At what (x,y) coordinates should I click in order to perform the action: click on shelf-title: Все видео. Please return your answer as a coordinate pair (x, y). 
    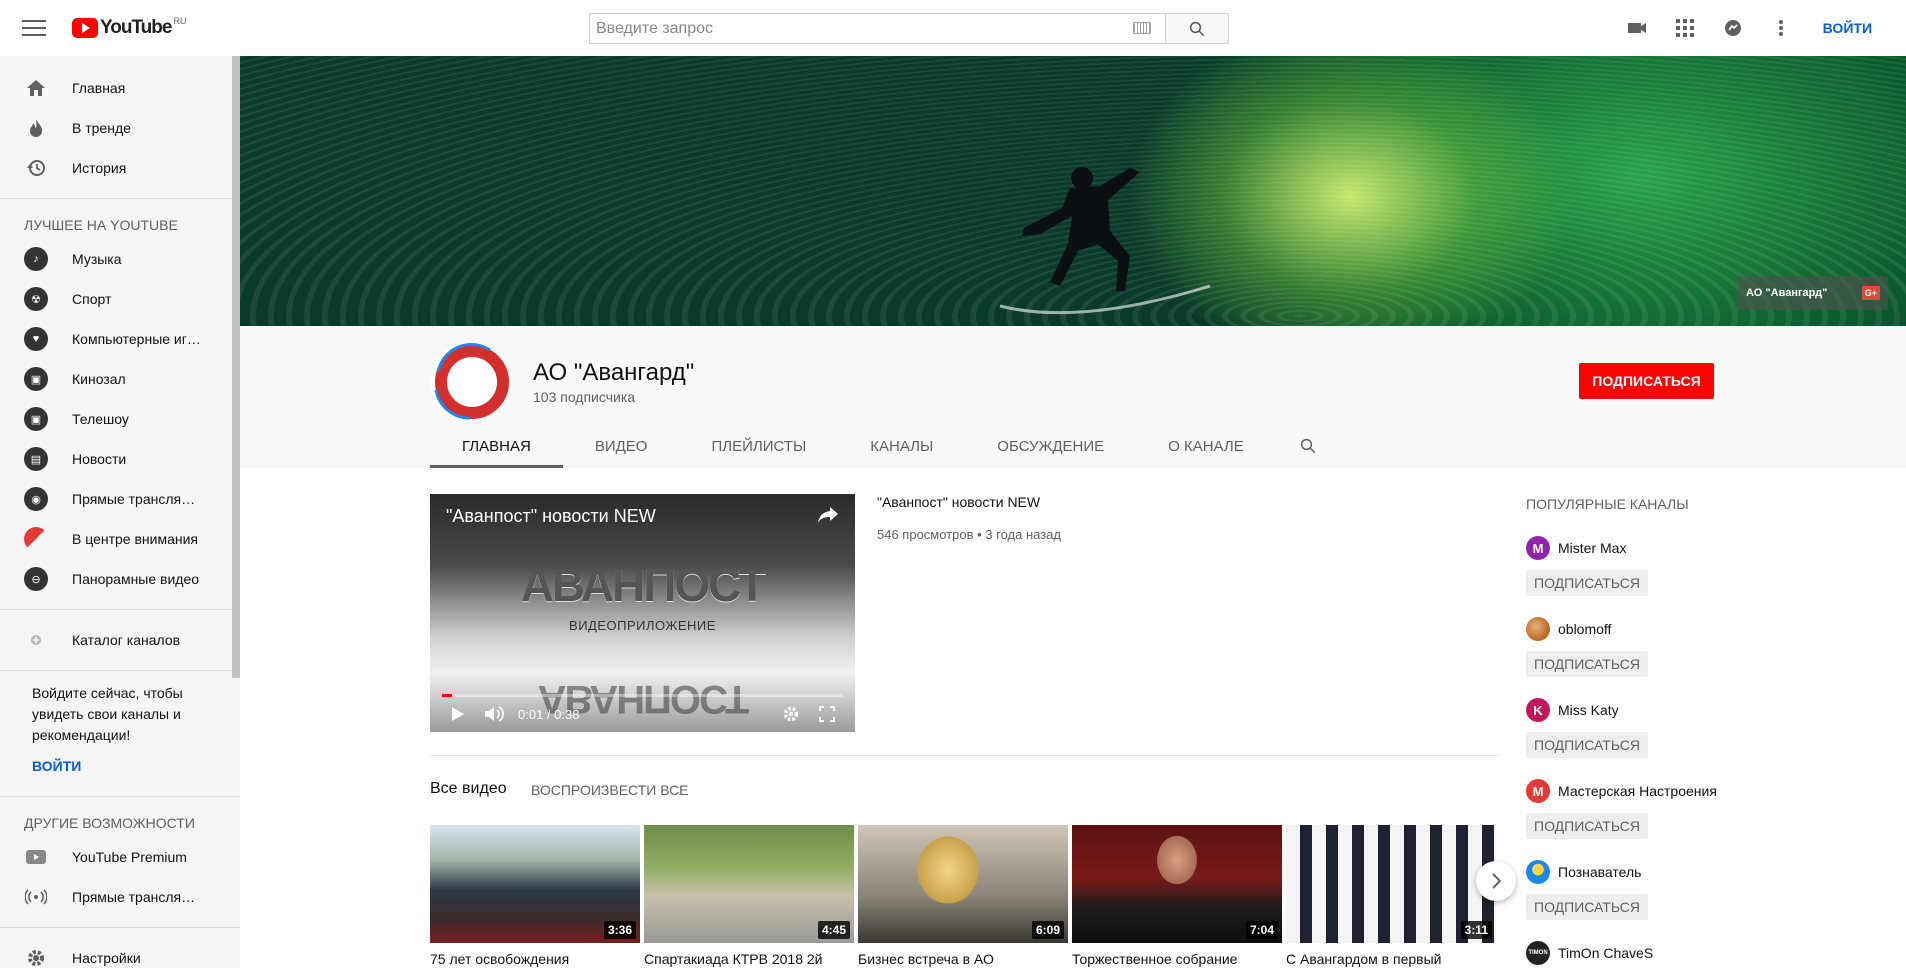
    Looking at the image, I should click on (468, 789).